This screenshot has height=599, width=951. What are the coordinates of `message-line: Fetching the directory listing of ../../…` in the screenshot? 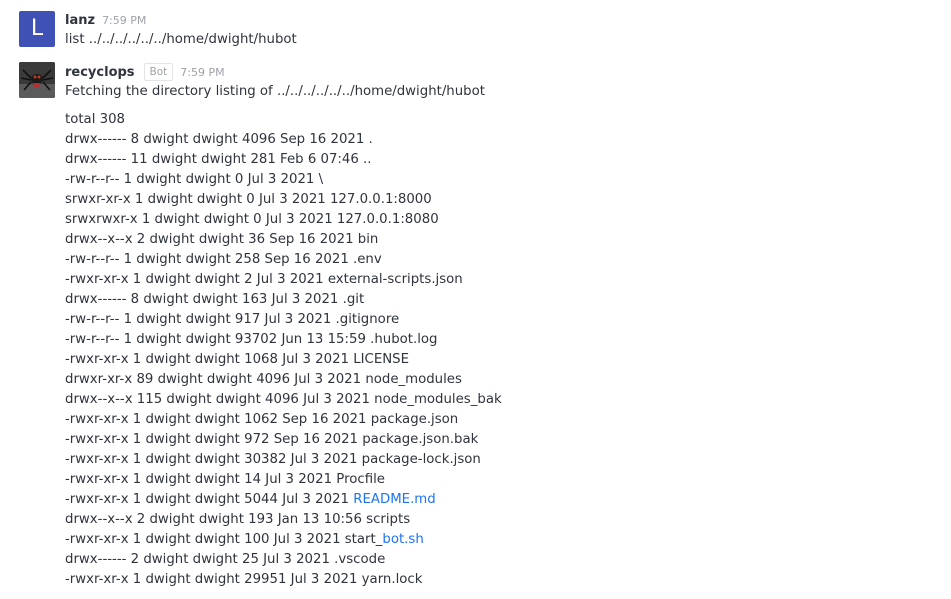 It's located at (275, 91).